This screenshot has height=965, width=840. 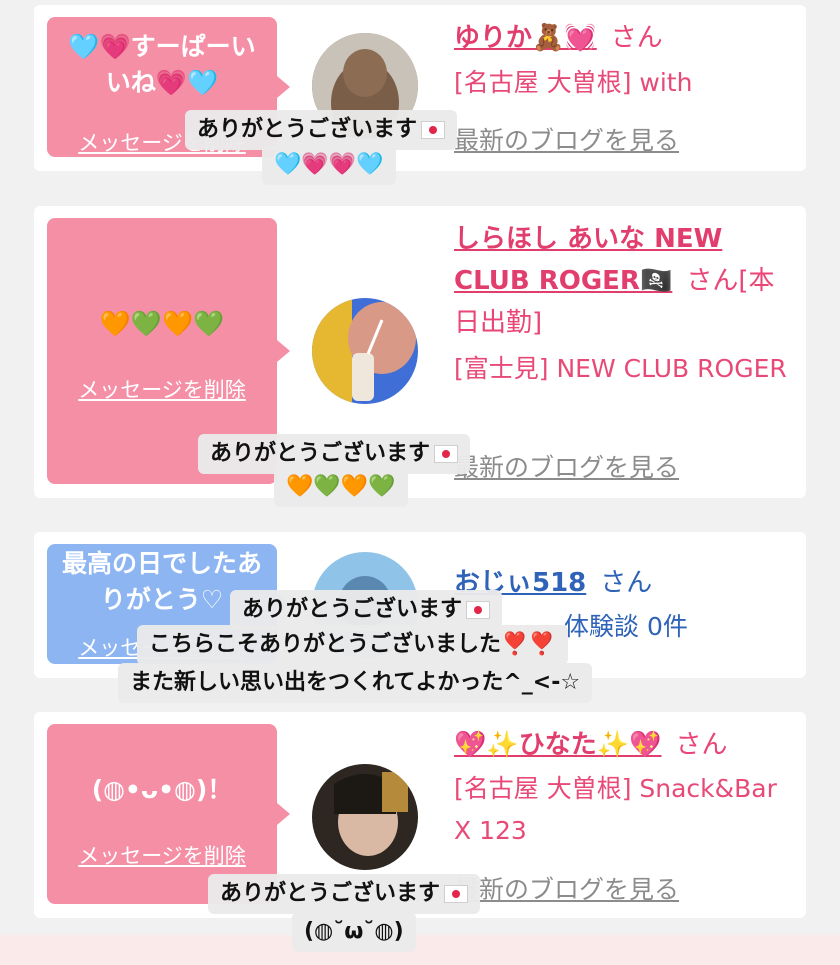 I want to click on message-text: 🩵💗すーぱーい いね💗🩵, so click(x=162, y=64).